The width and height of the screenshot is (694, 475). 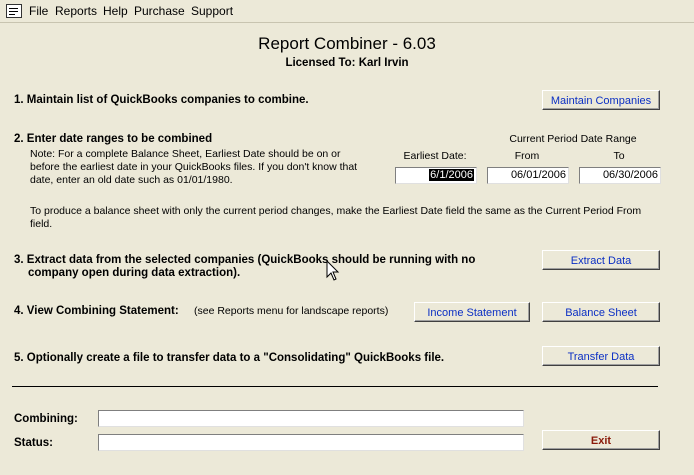 What do you see at coordinates (601, 312) in the screenshot?
I see `balance-sheet-button: Balance Sheet` at bounding box center [601, 312].